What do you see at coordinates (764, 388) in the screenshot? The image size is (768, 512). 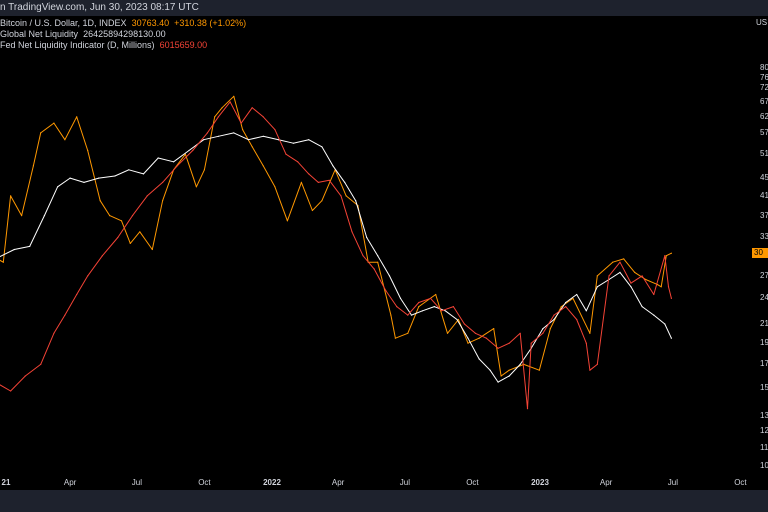 I see `y-tick-label: 15` at bounding box center [764, 388].